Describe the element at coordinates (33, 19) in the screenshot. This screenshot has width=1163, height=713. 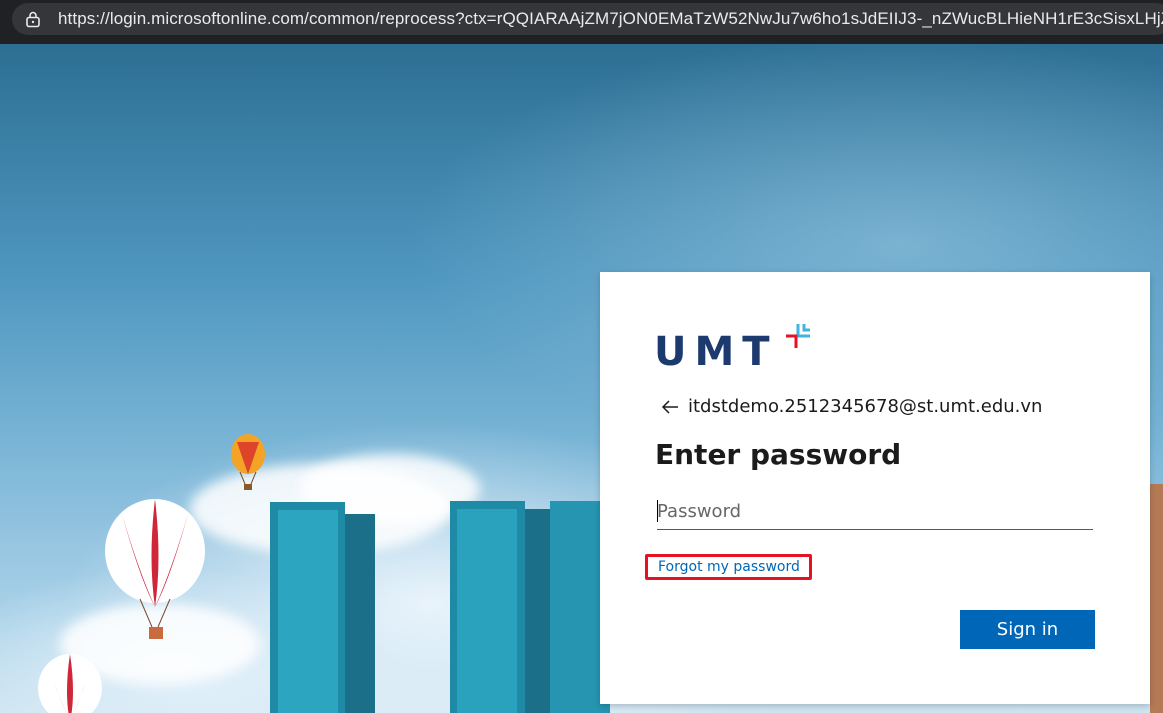
I see `lock-icon` at that location.